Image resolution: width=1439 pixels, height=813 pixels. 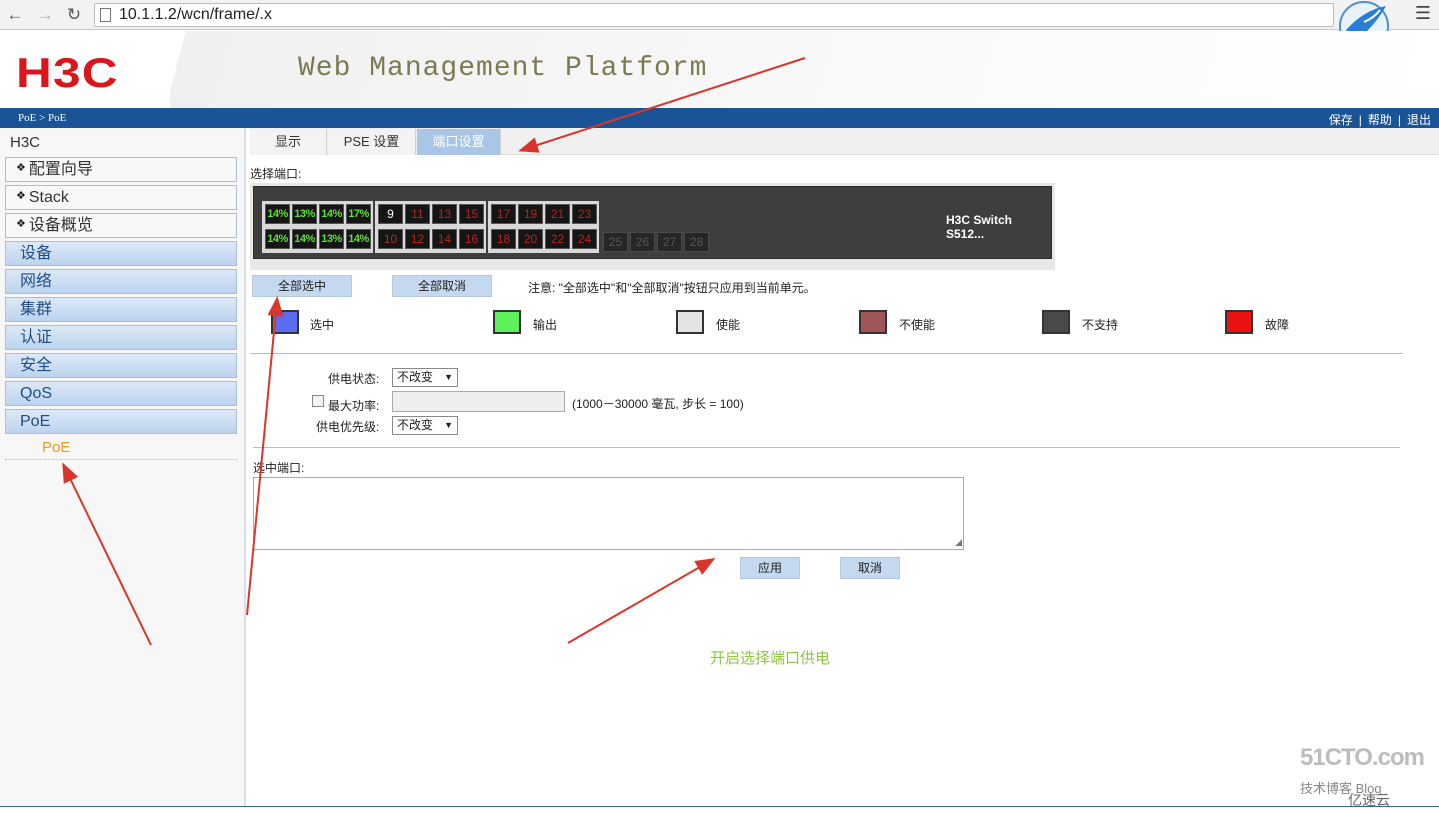 I want to click on port-4: 14%, so click(x=304, y=239).